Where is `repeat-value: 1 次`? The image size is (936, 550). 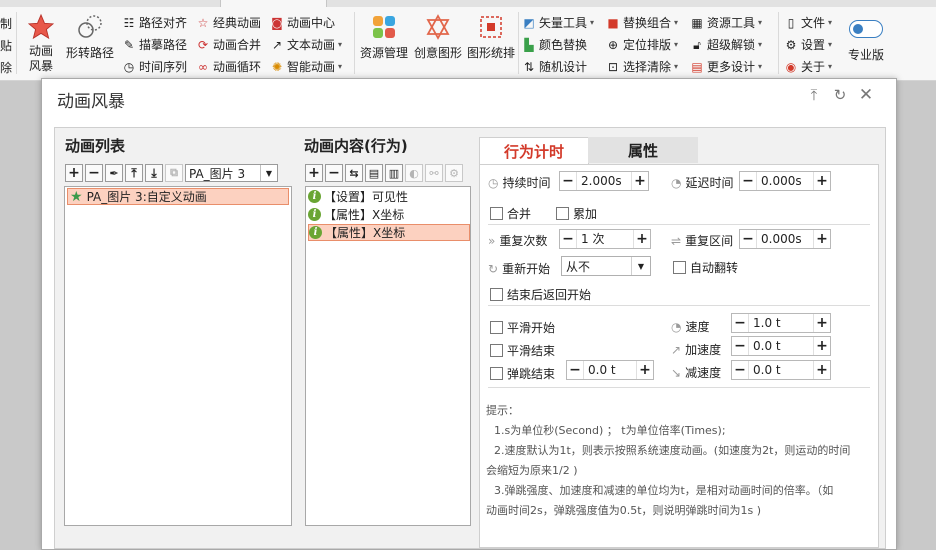
repeat-value: 1 次 is located at coordinates (605, 239).